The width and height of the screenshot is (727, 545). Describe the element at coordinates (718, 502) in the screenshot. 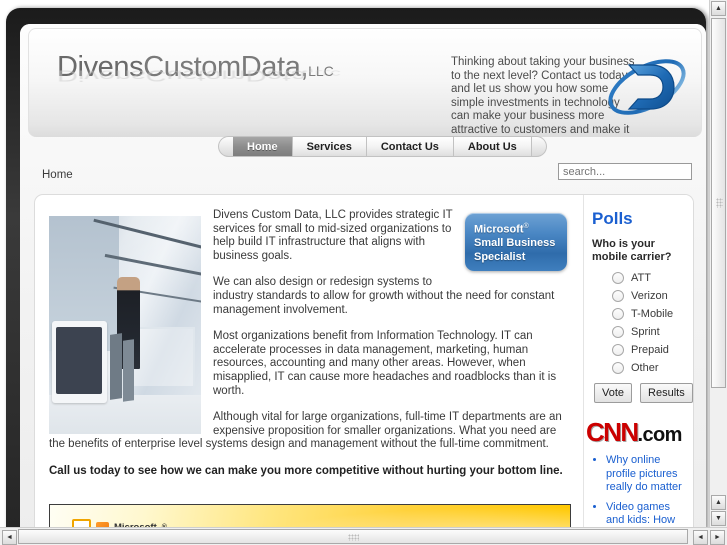

I see `scroll-up-arrow-icon-bottom: ▲` at that location.